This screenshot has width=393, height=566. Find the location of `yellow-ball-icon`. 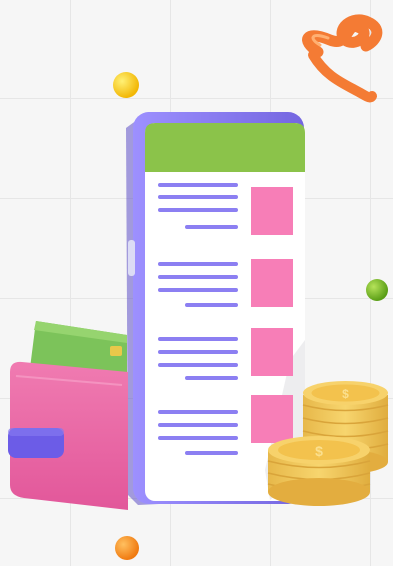

yellow-ball-icon is located at coordinates (126, 85).